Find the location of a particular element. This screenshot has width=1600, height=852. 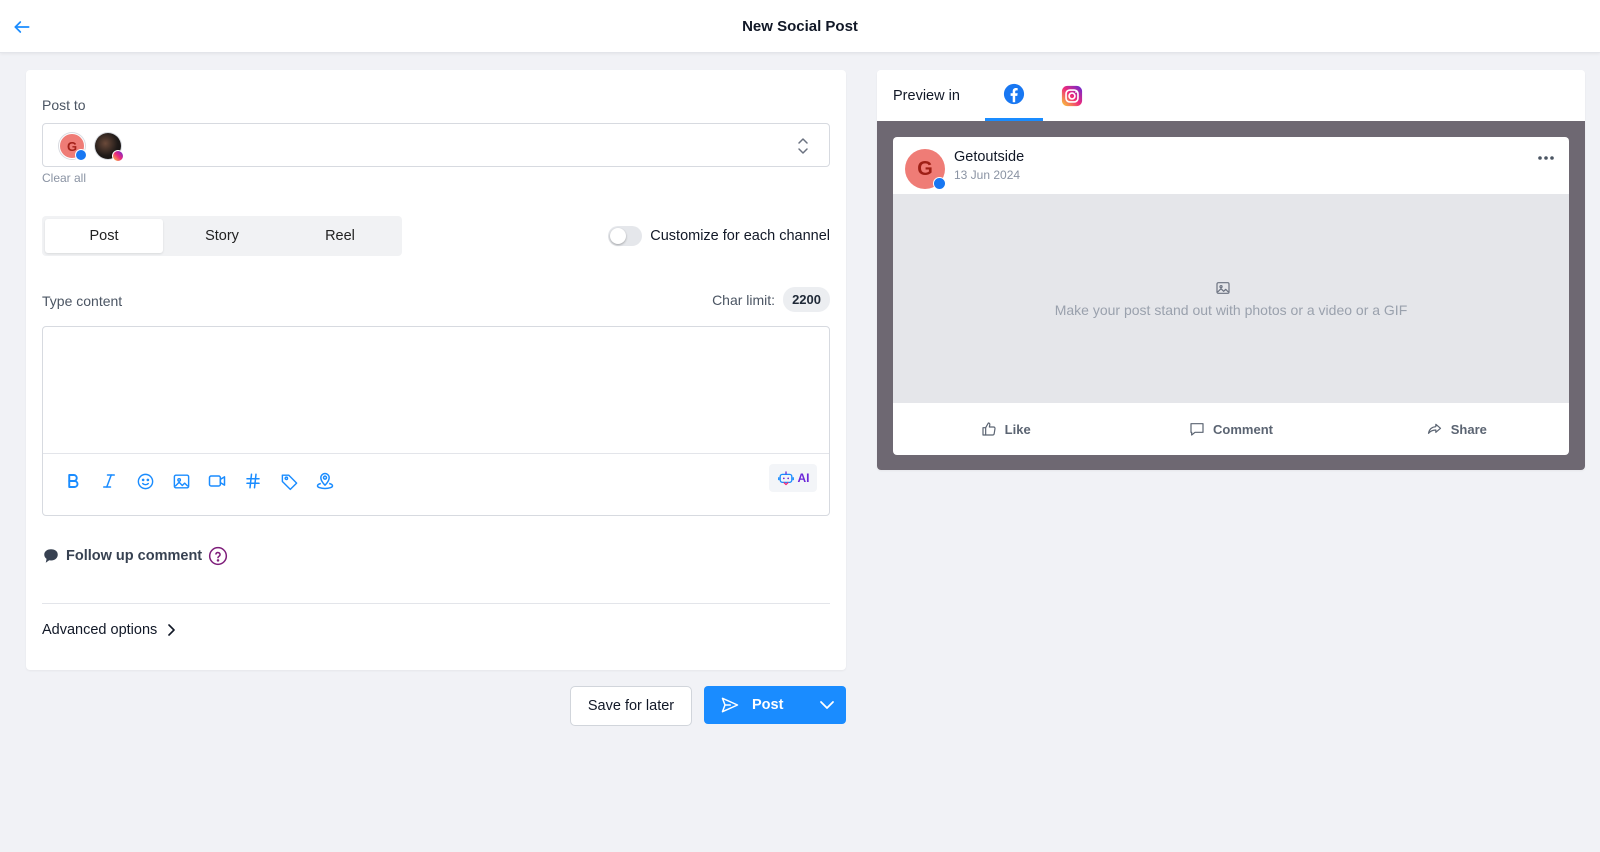

customize-toggle-group: Customize for each channel is located at coordinates (719, 236).